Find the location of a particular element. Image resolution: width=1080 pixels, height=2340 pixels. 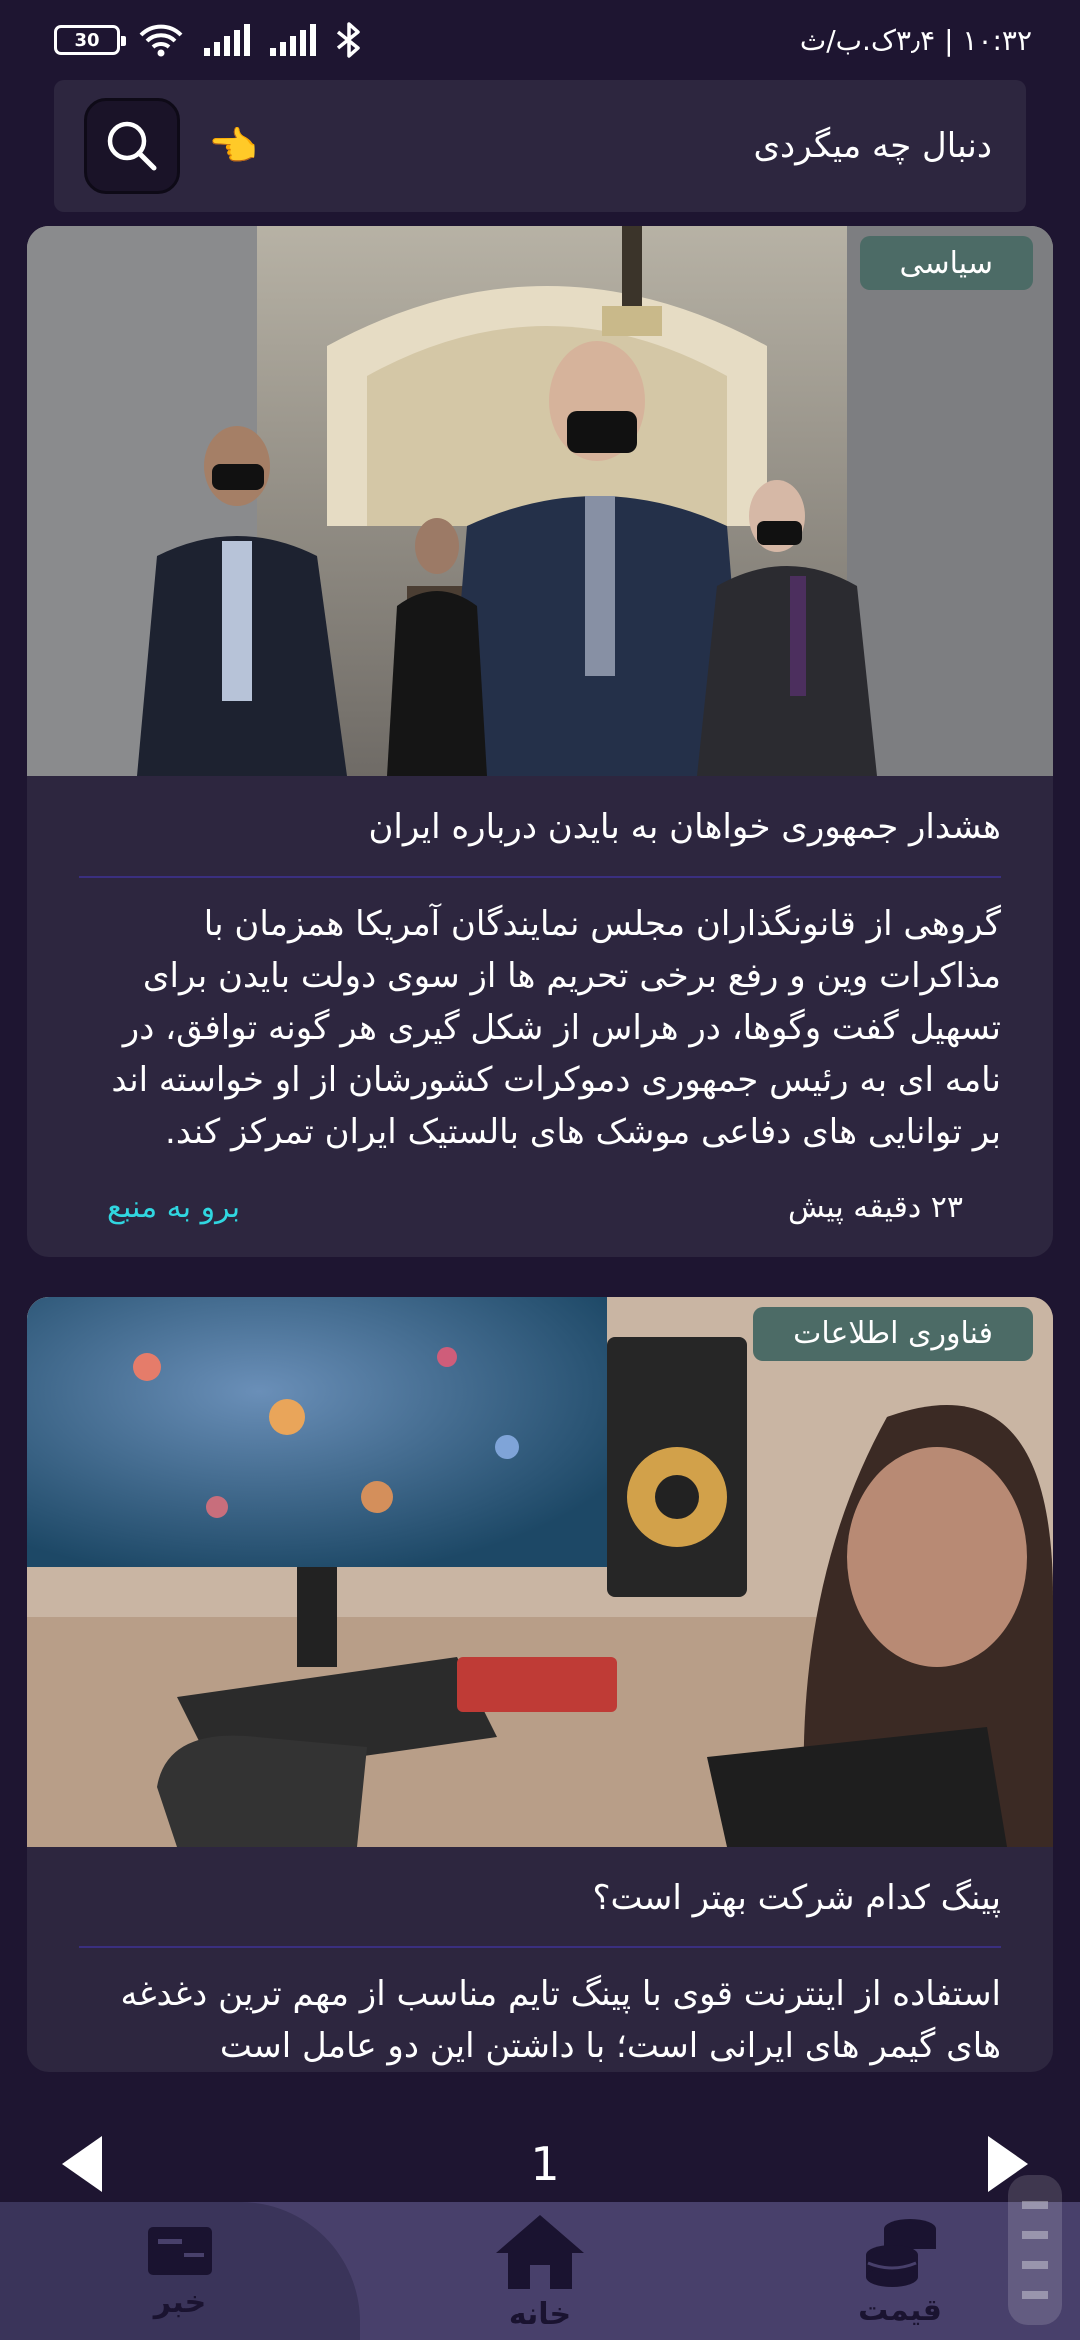

time-ago: ۲۳ دقیقه پیش is located at coordinates (875, 1207).